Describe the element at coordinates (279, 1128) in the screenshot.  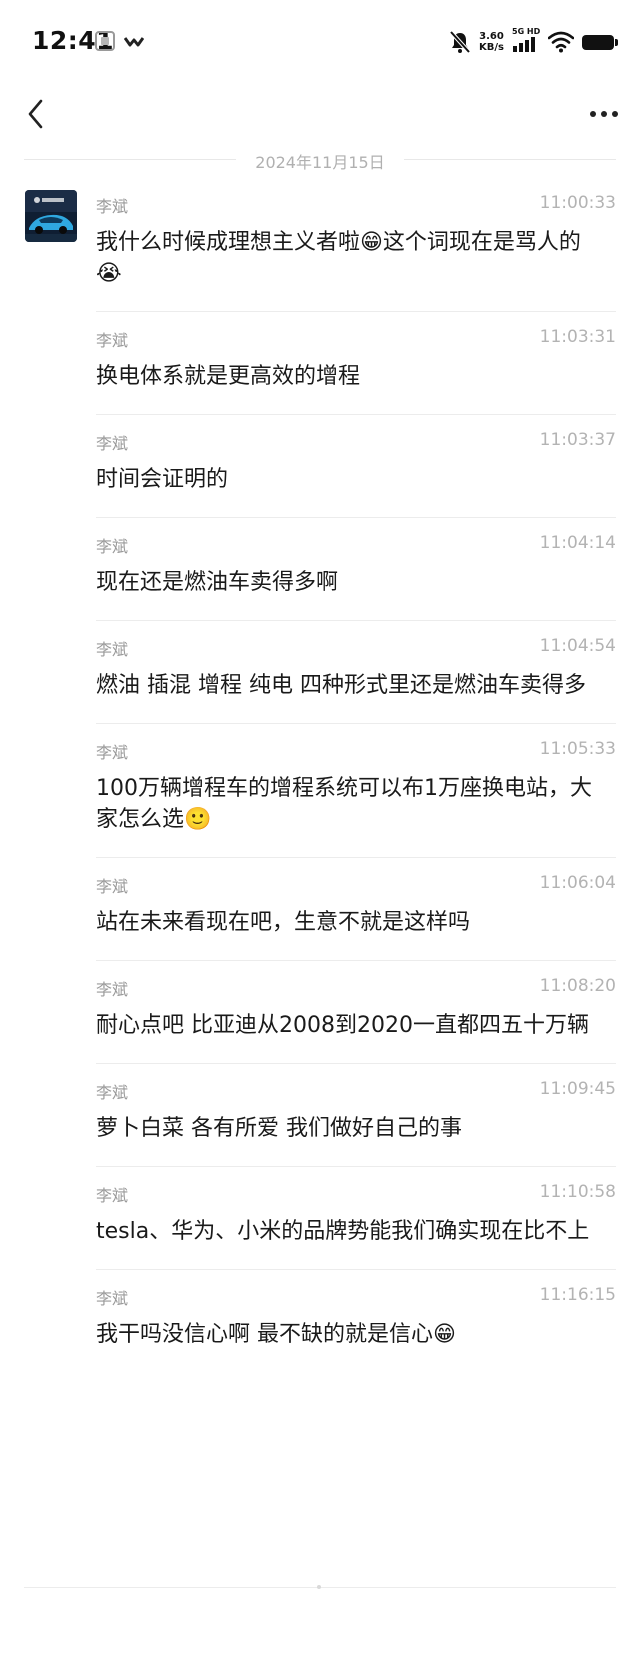
I see `message-text: 萝卜白菜 各有所爱 我们做好自己的事` at that location.